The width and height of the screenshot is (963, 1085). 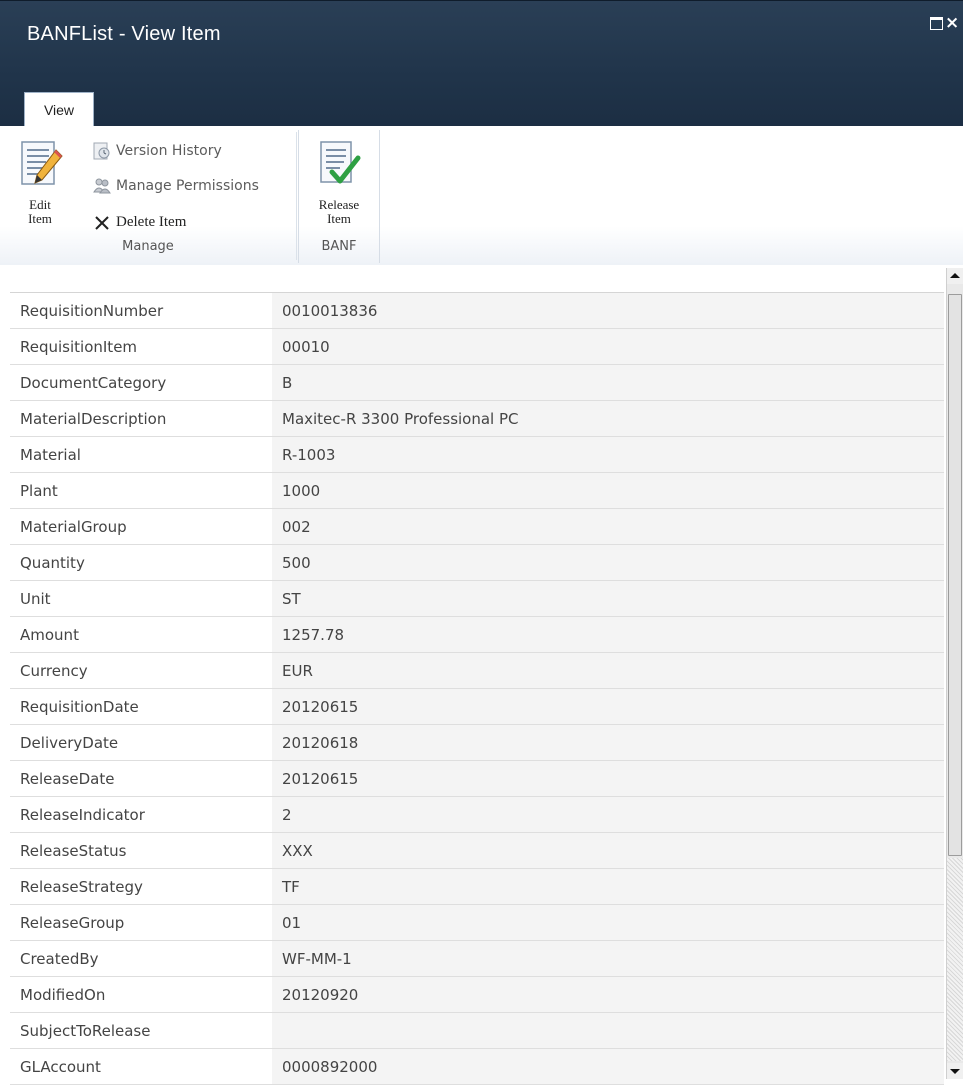 I want to click on field-label: GLAccount, so click(x=141, y=1066).